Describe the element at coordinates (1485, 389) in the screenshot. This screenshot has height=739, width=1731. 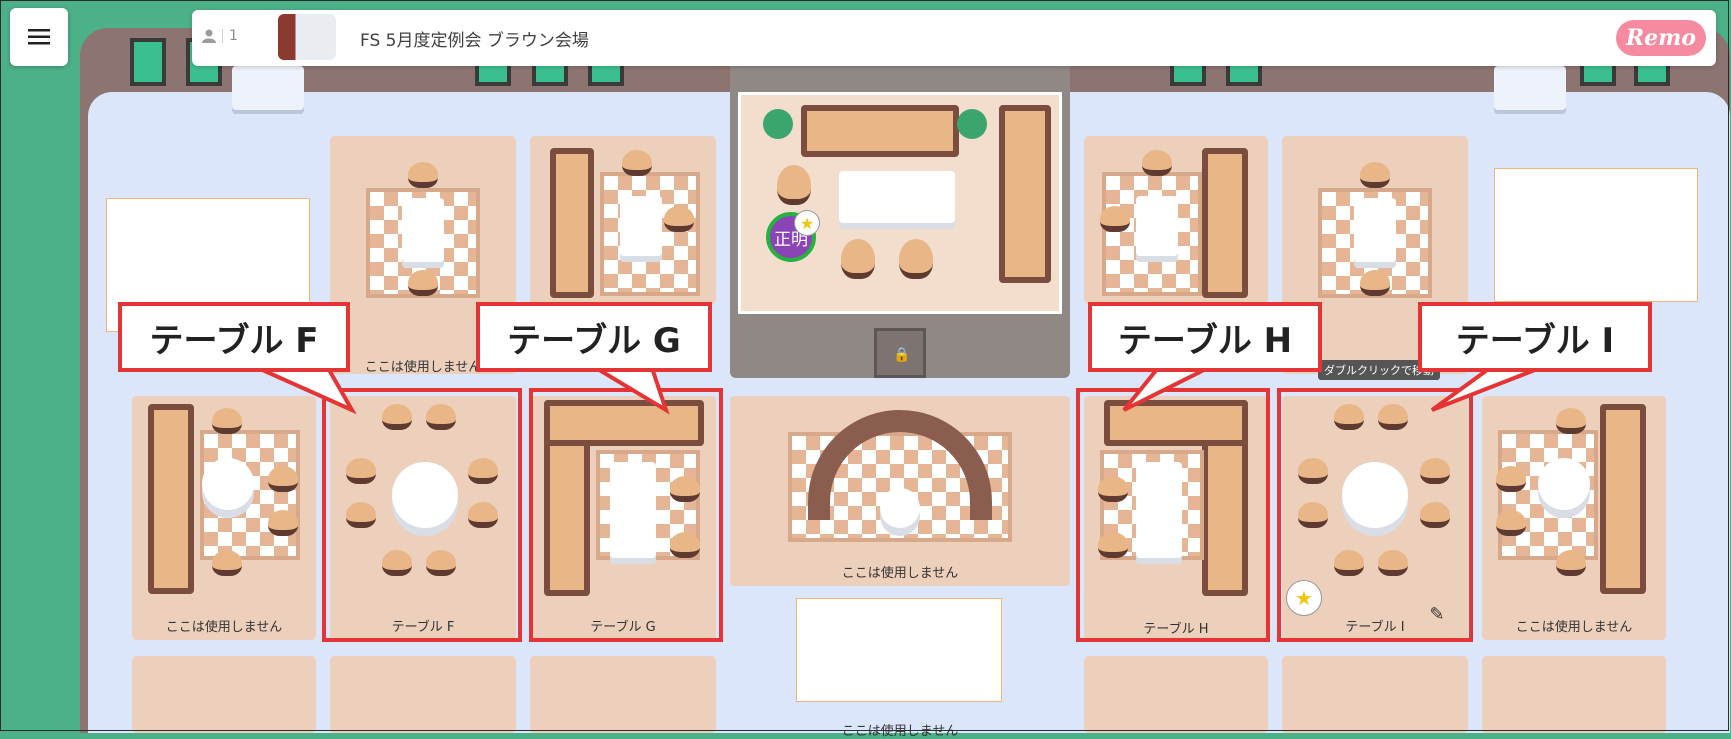
I see `callout-pointer-i` at that location.